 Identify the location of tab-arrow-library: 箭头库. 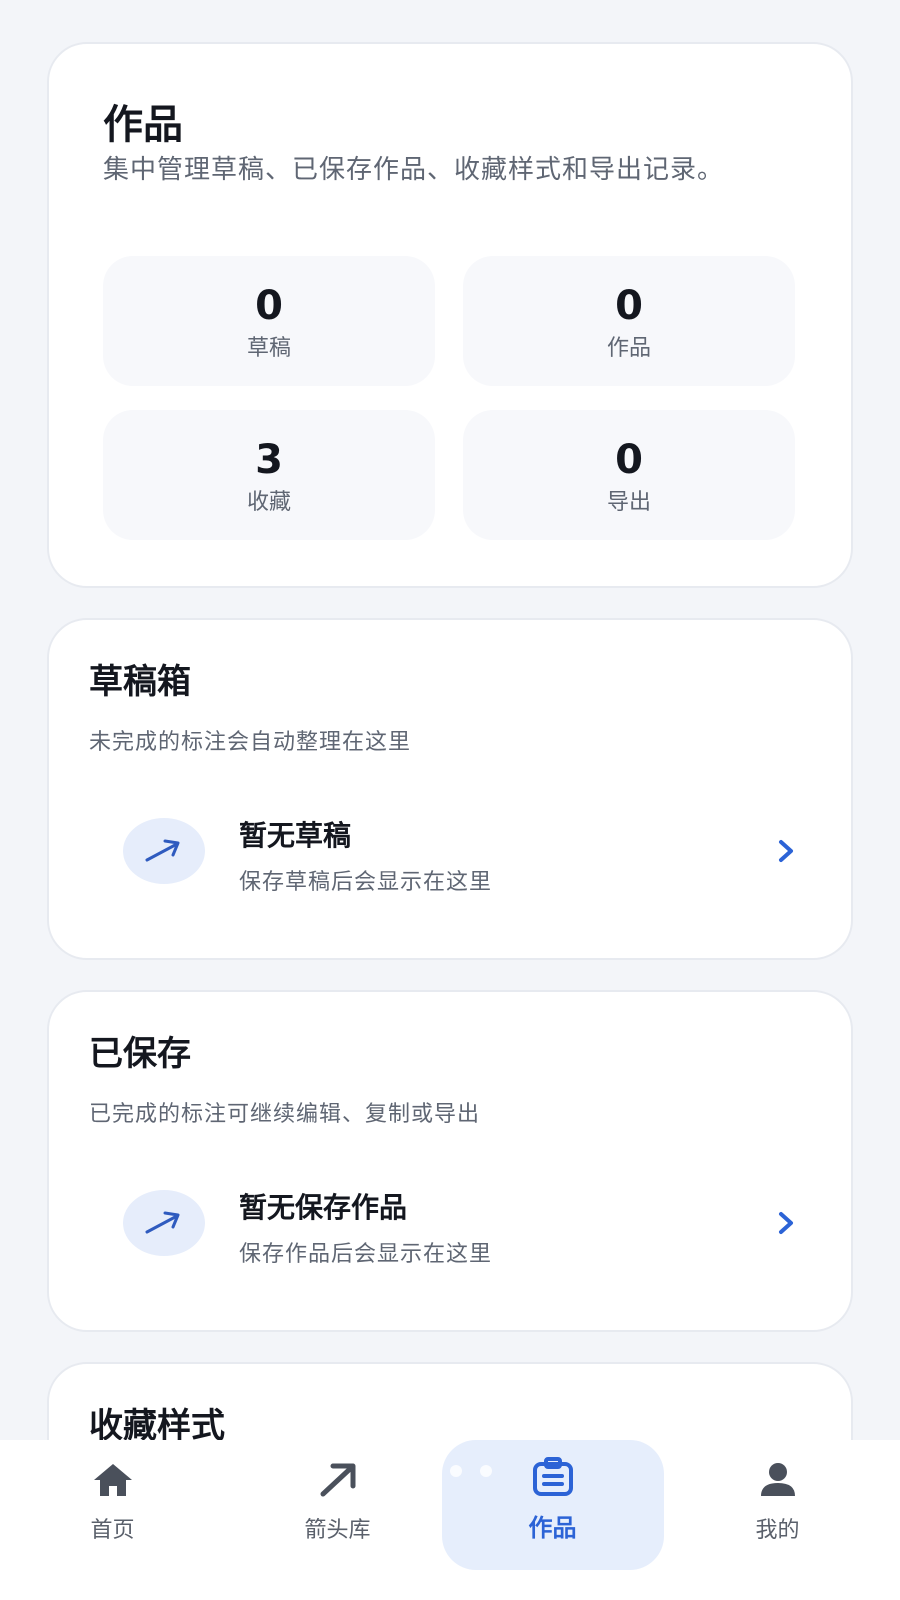
(337, 1520).